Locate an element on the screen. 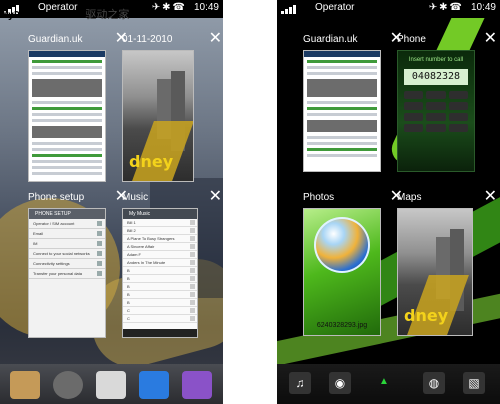 Image resolution: width=500 pixels, height=404 pixels. task-card-date: 01-11-2010 ✕ dney is located at coordinates (172, 107).